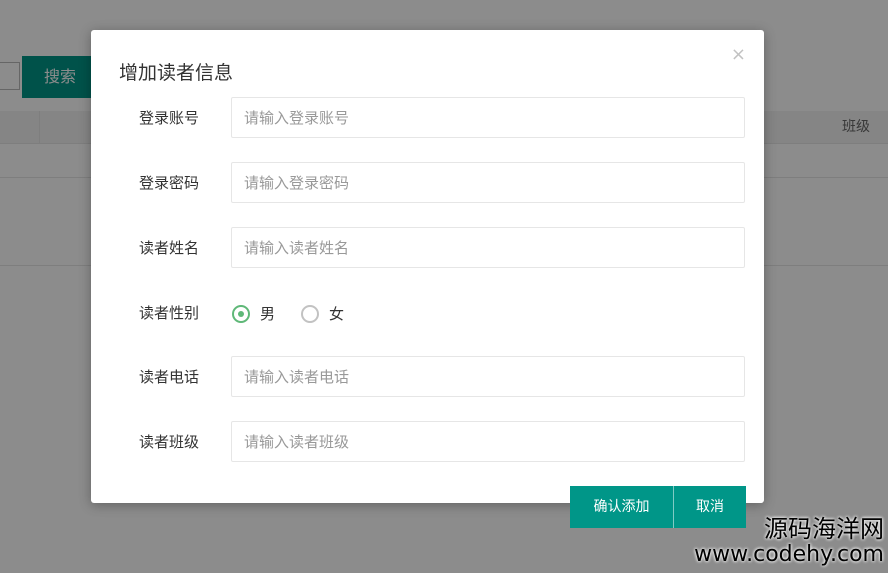  Describe the element at coordinates (824, 529) in the screenshot. I see `watermark-site-name: 源码海洋网` at that location.